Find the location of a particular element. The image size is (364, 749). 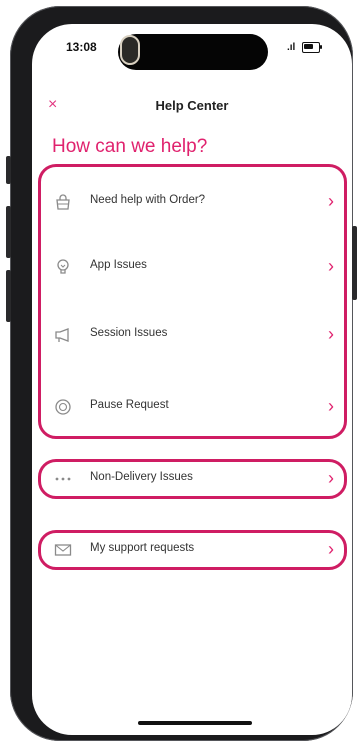

home-indicator is located at coordinates (195, 723).